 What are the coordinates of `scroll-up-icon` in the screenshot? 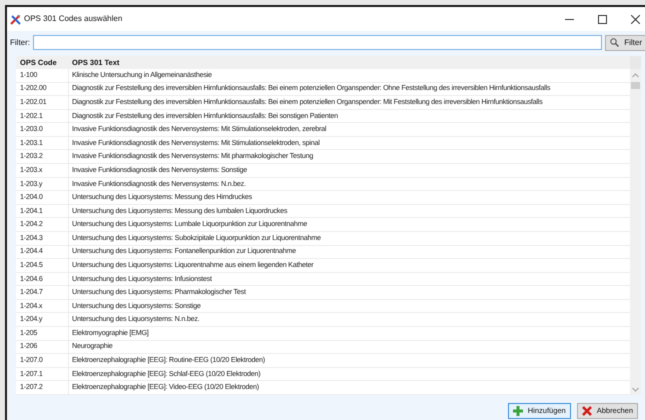 It's located at (635, 75).